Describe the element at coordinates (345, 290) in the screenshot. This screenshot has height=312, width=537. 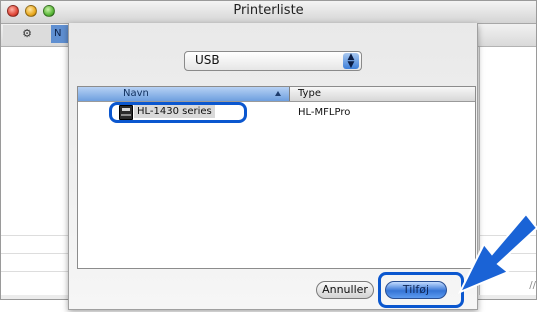
I see `cancel-button: Annuller` at that location.